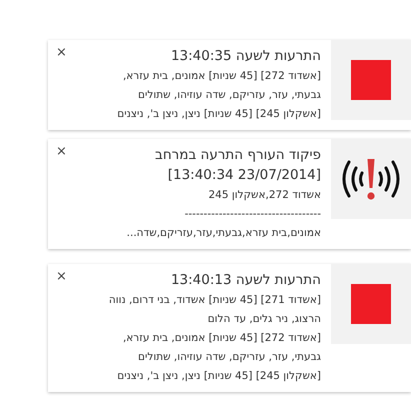 This screenshot has height=411, width=411. What do you see at coordinates (237, 155) in the screenshot?
I see `notification-title: פיקוד העורף התרעה במרחב` at bounding box center [237, 155].